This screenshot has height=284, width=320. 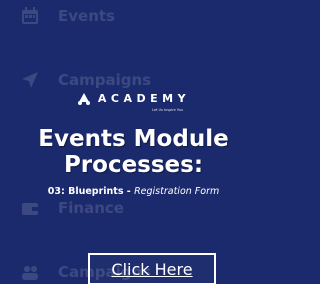 I want to click on calendar-icon, so click(x=30, y=16).